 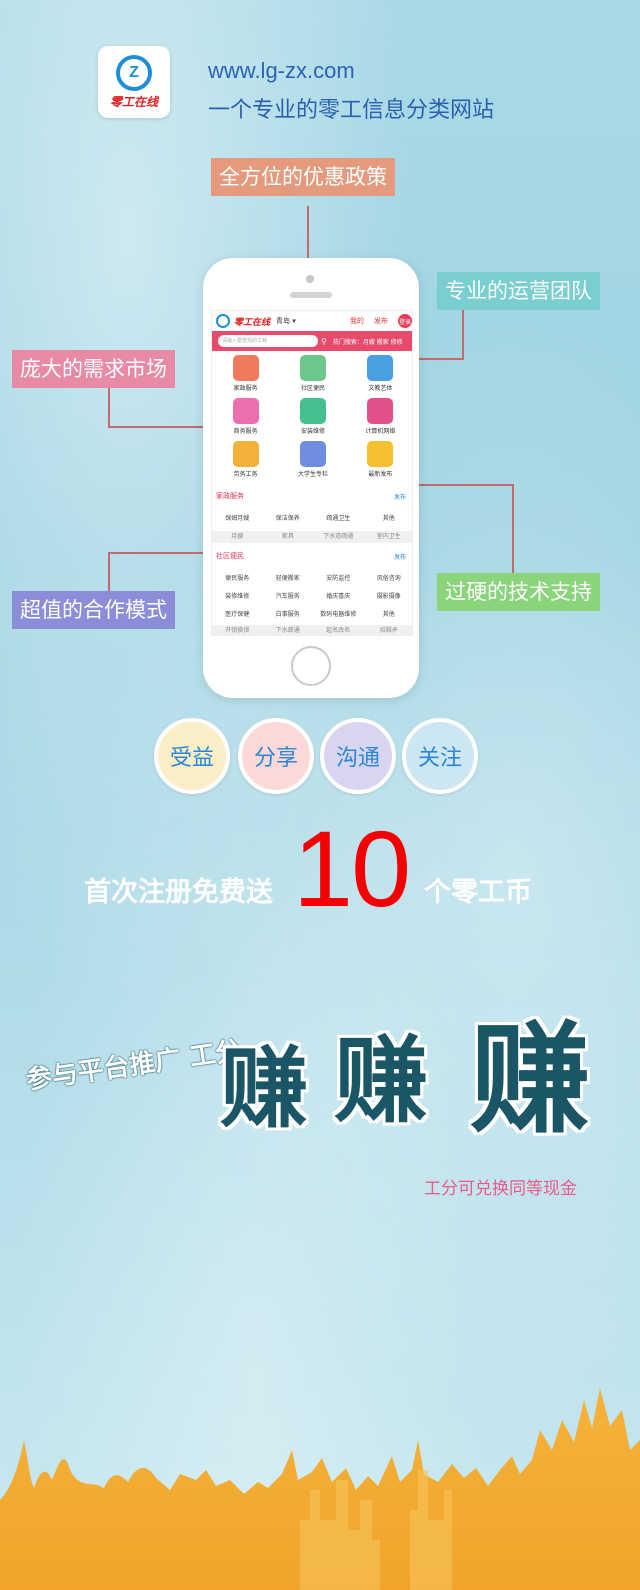 What do you see at coordinates (133, 101) in the screenshot?
I see `logo-text: 零工在线` at bounding box center [133, 101].